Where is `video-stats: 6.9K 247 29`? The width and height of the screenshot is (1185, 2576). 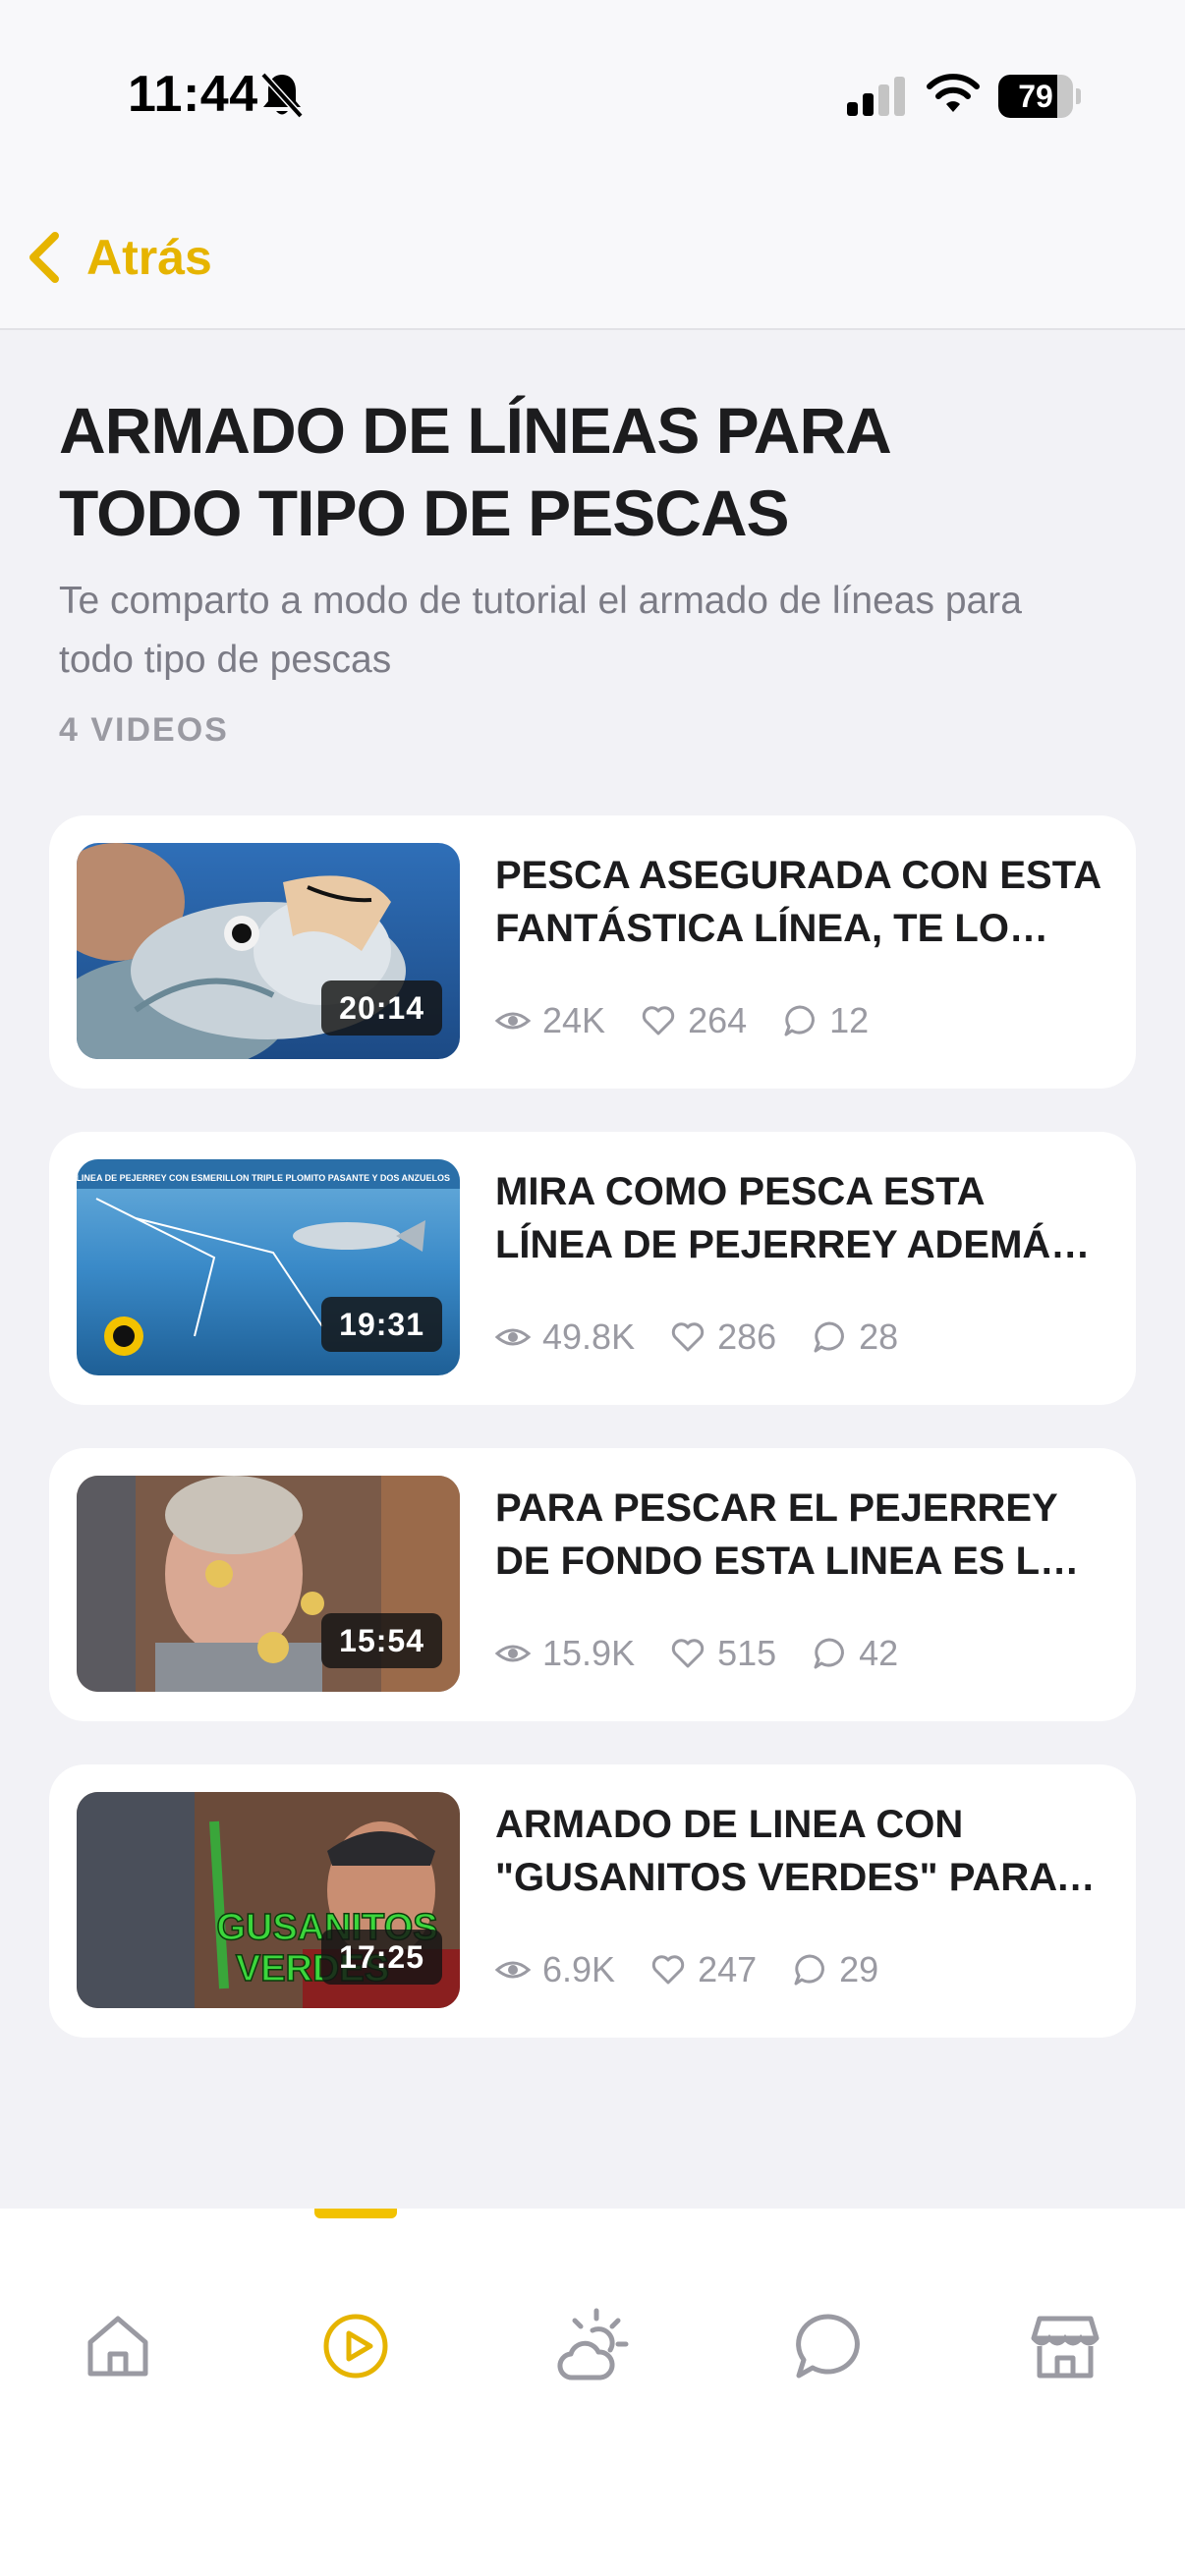 video-stats: 6.9K 247 29 is located at coordinates (705, 1969).